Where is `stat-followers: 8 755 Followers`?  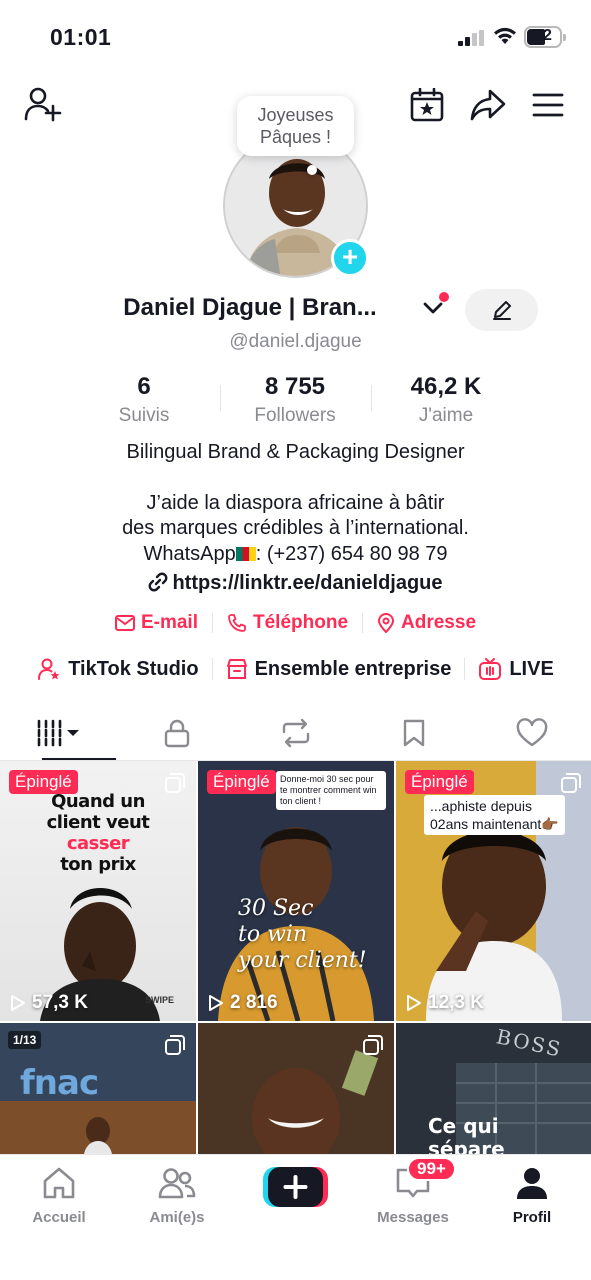
stat-followers: 8 755 Followers is located at coordinates (295, 400).